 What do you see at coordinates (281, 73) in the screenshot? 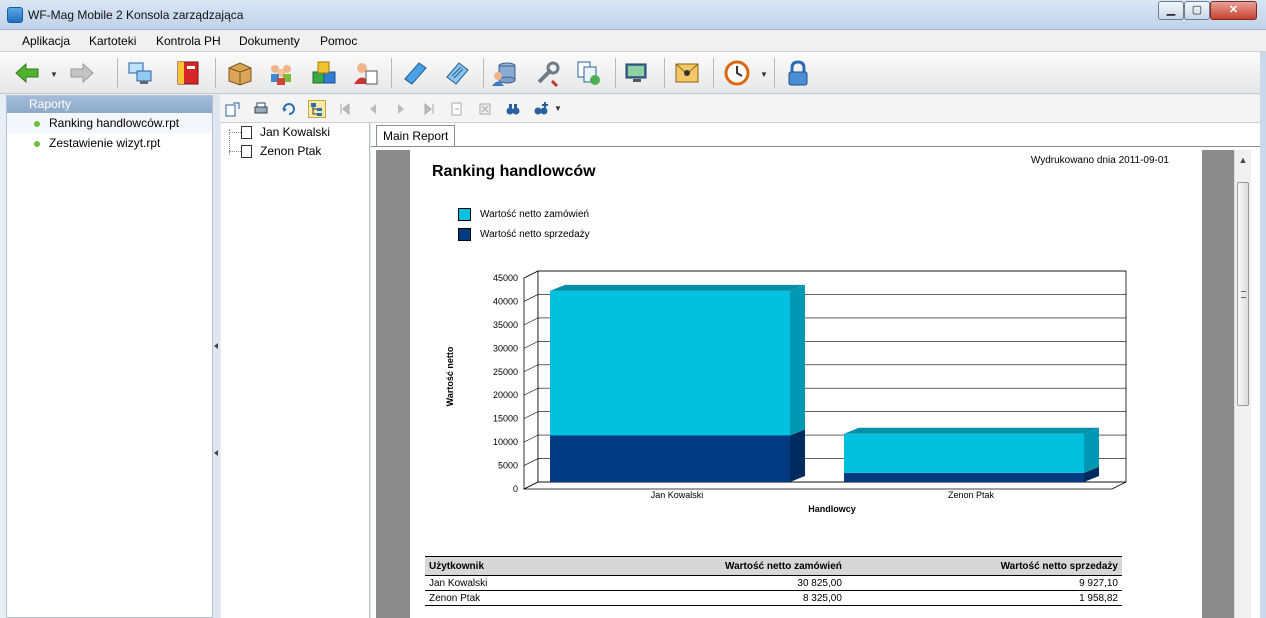
I see `users-group-icon` at bounding box center [281, 73].